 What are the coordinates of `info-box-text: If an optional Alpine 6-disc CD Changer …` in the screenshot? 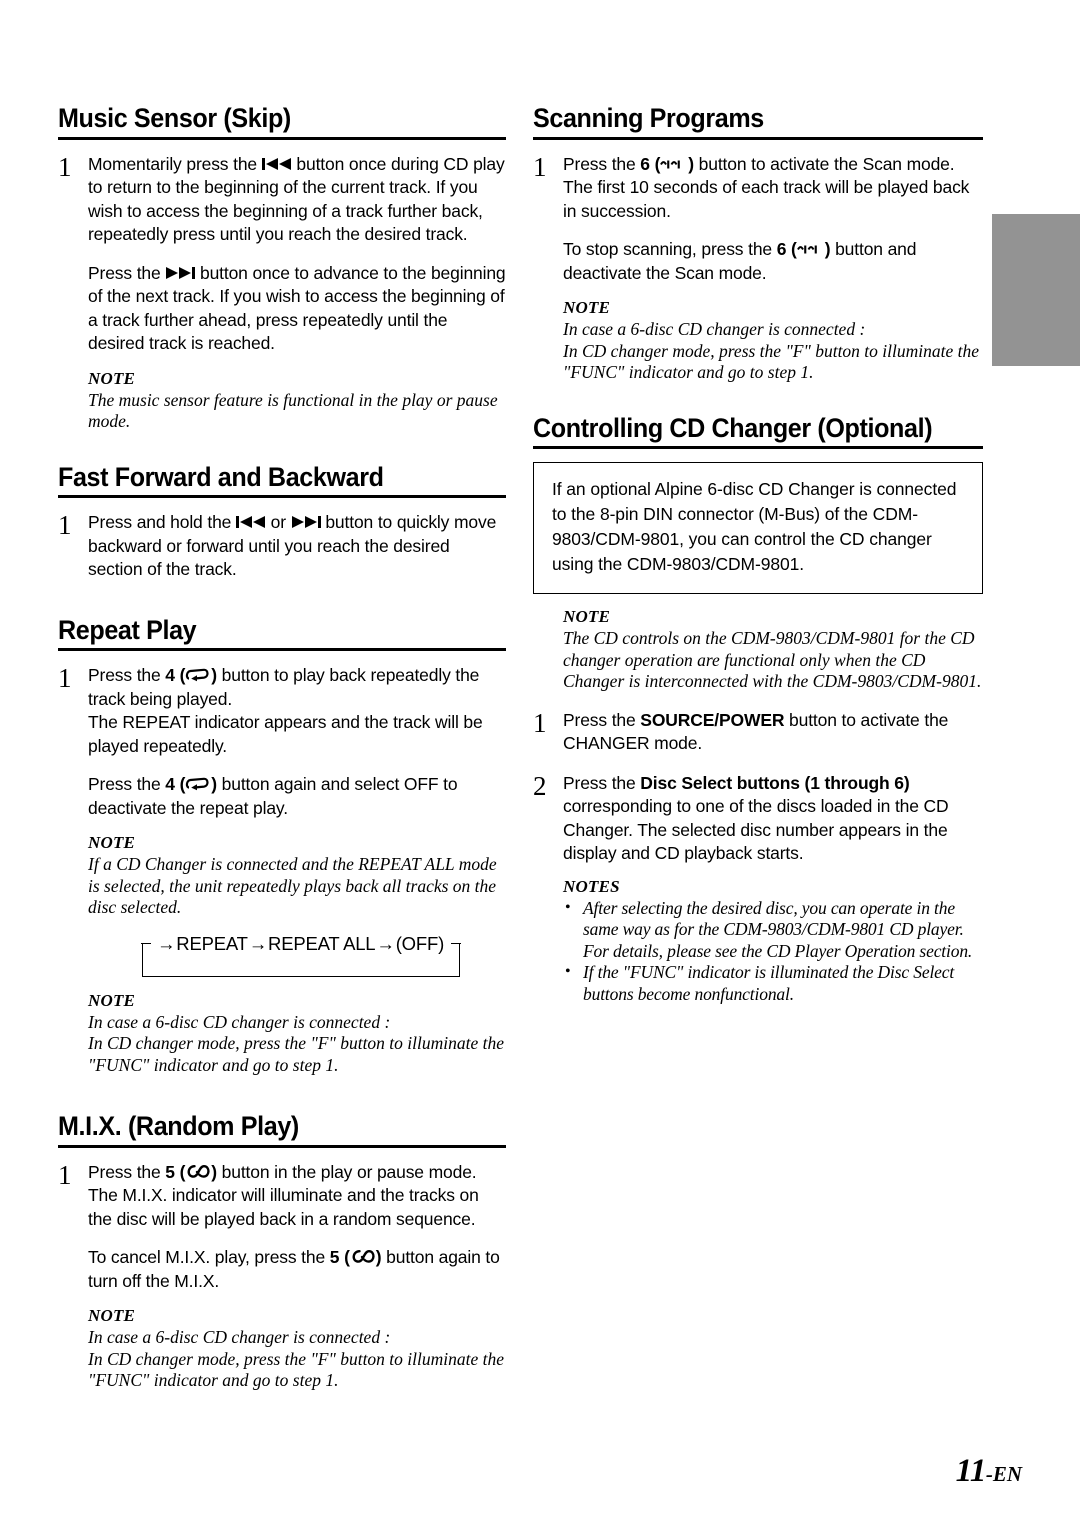 It's located at (754, 527).